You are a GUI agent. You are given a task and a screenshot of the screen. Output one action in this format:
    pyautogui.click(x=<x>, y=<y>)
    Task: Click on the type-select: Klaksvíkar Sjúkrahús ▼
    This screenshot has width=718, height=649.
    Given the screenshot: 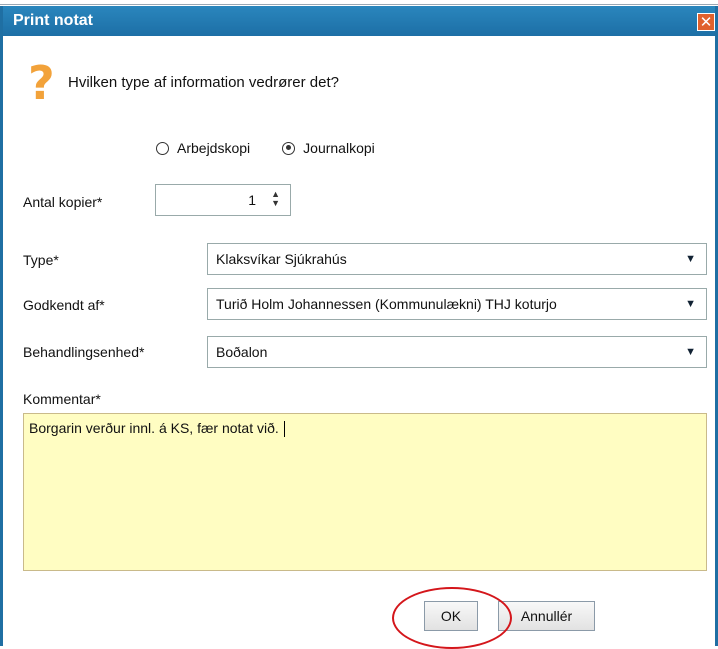 What is the action you would take?
    pyautogui.click(x=457, y=259)
    